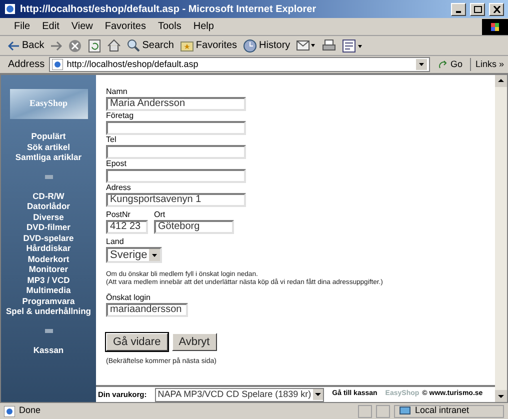  Describe the element at coordinates (176, 200) in the screenshot. I see `text-field: Kungsportsavenyn 1` at that location.